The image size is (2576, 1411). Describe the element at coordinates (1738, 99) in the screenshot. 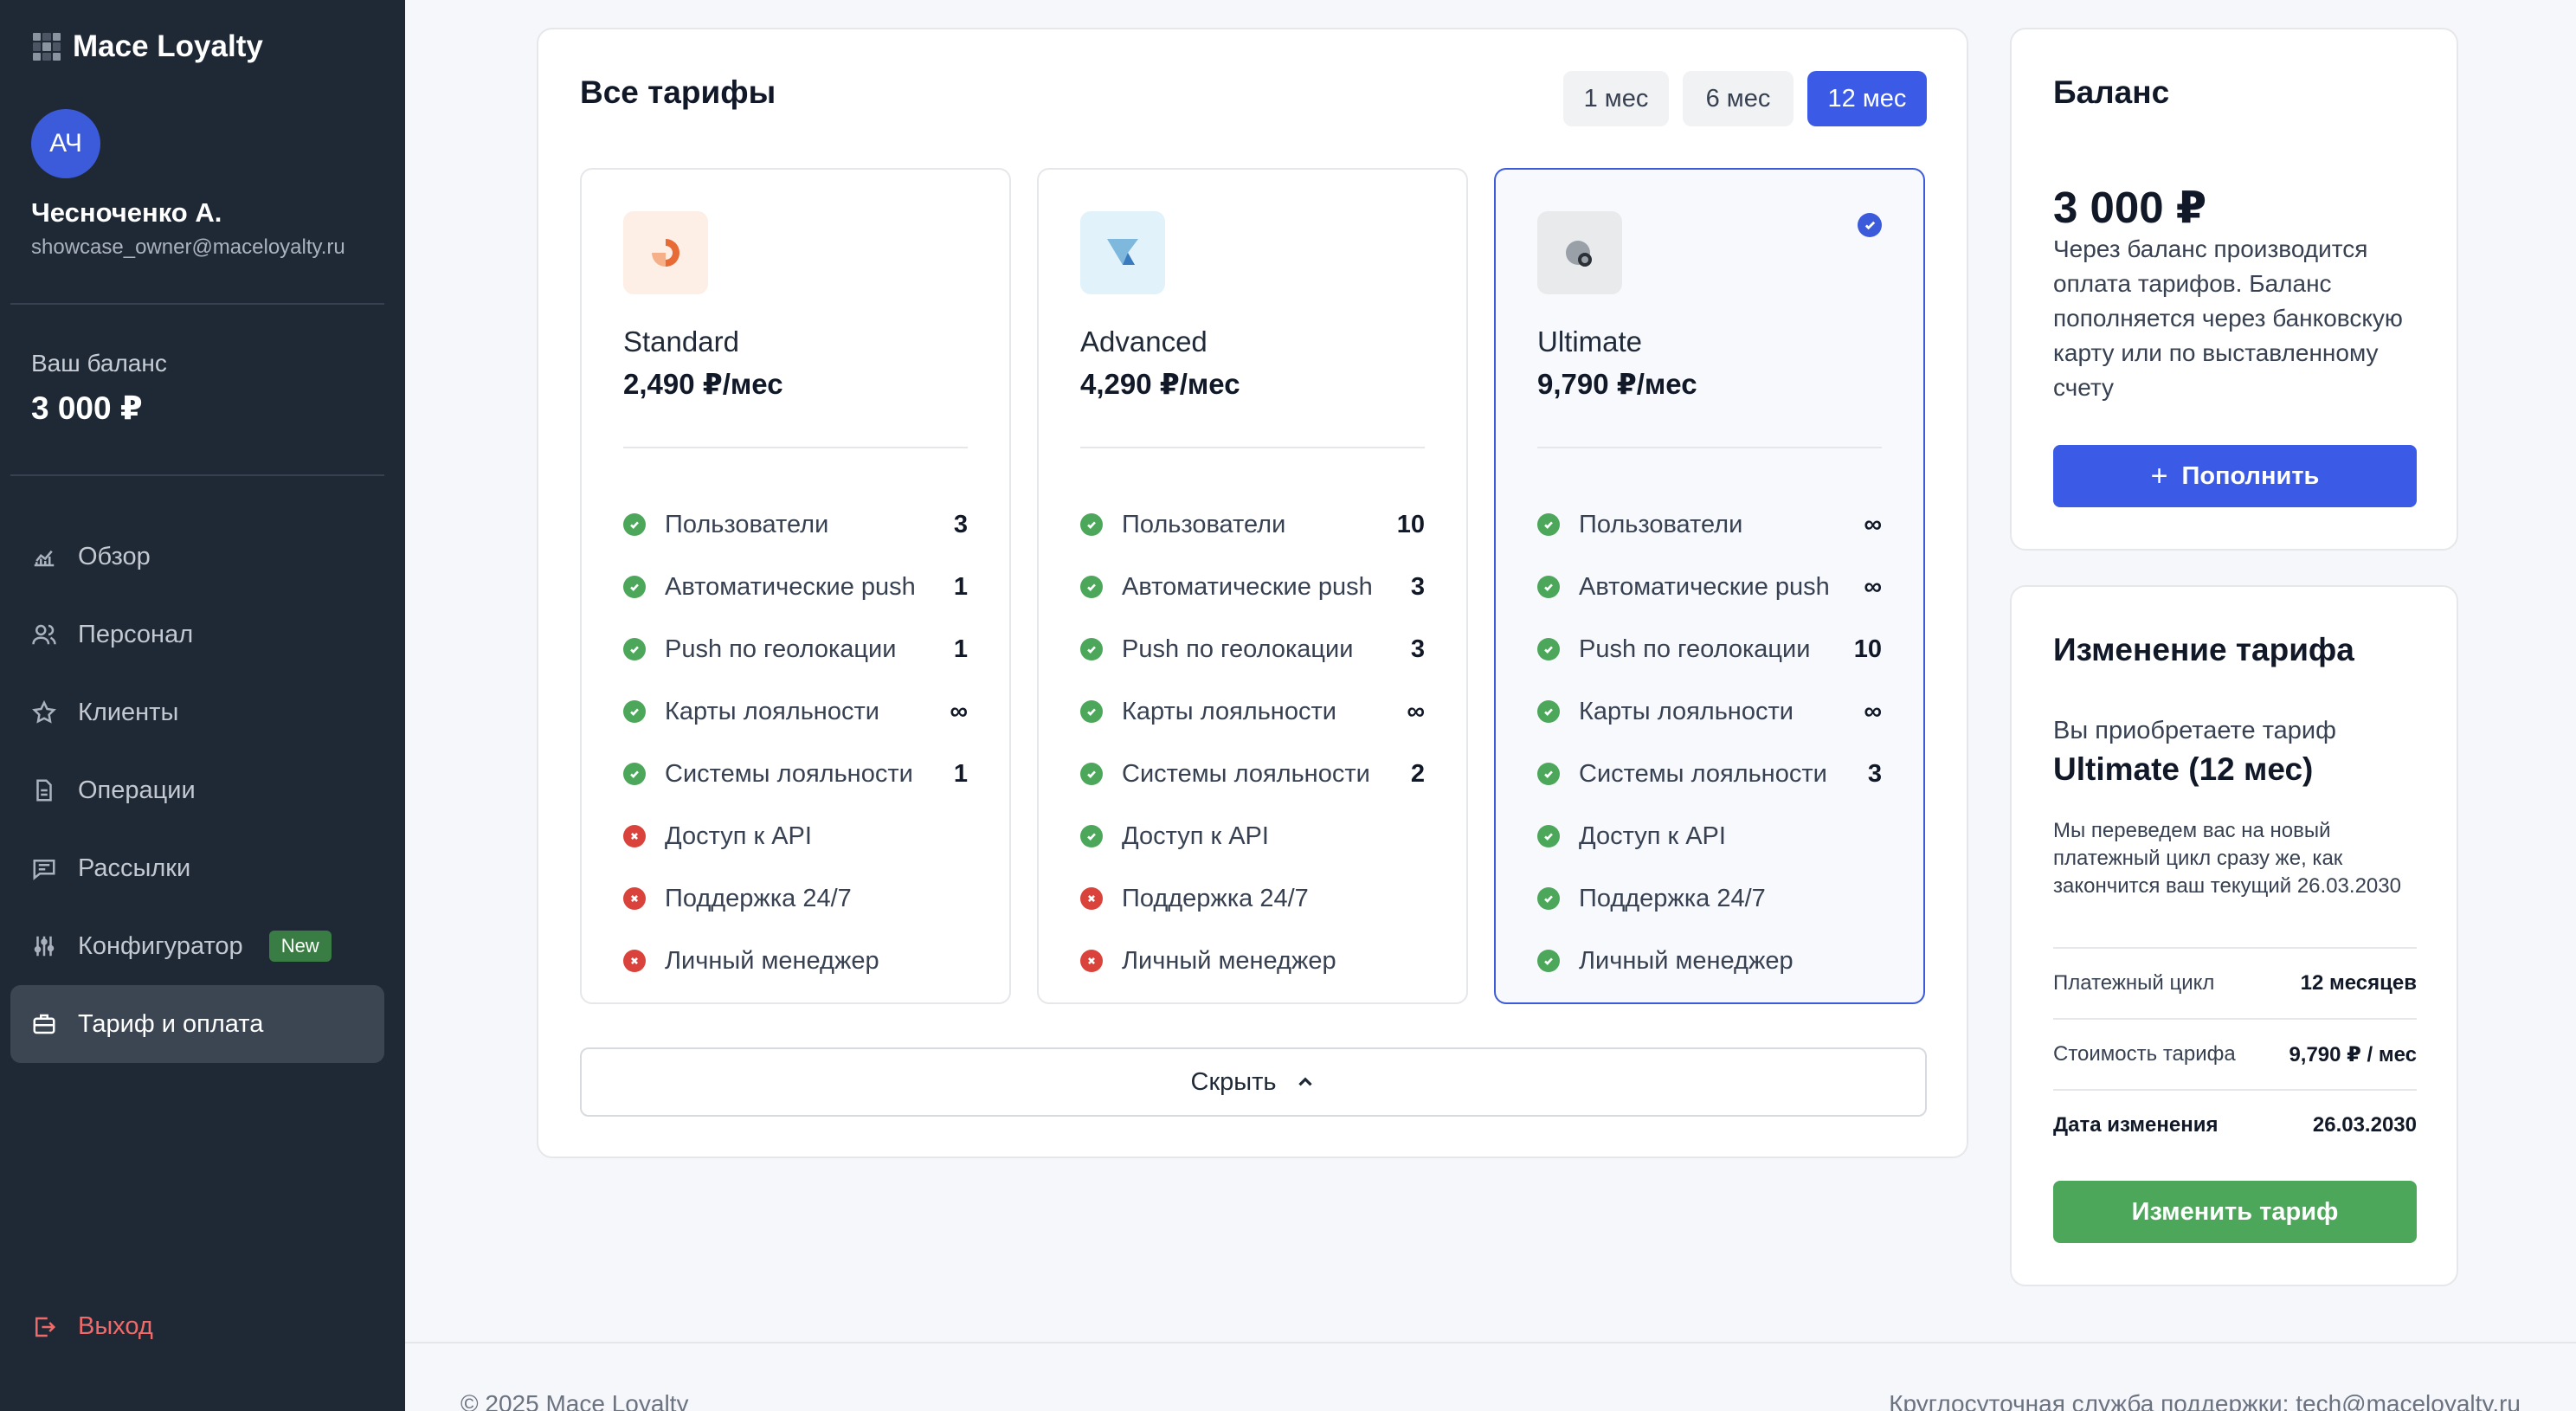

I see `period-6m-button: 6 мес` at that location.